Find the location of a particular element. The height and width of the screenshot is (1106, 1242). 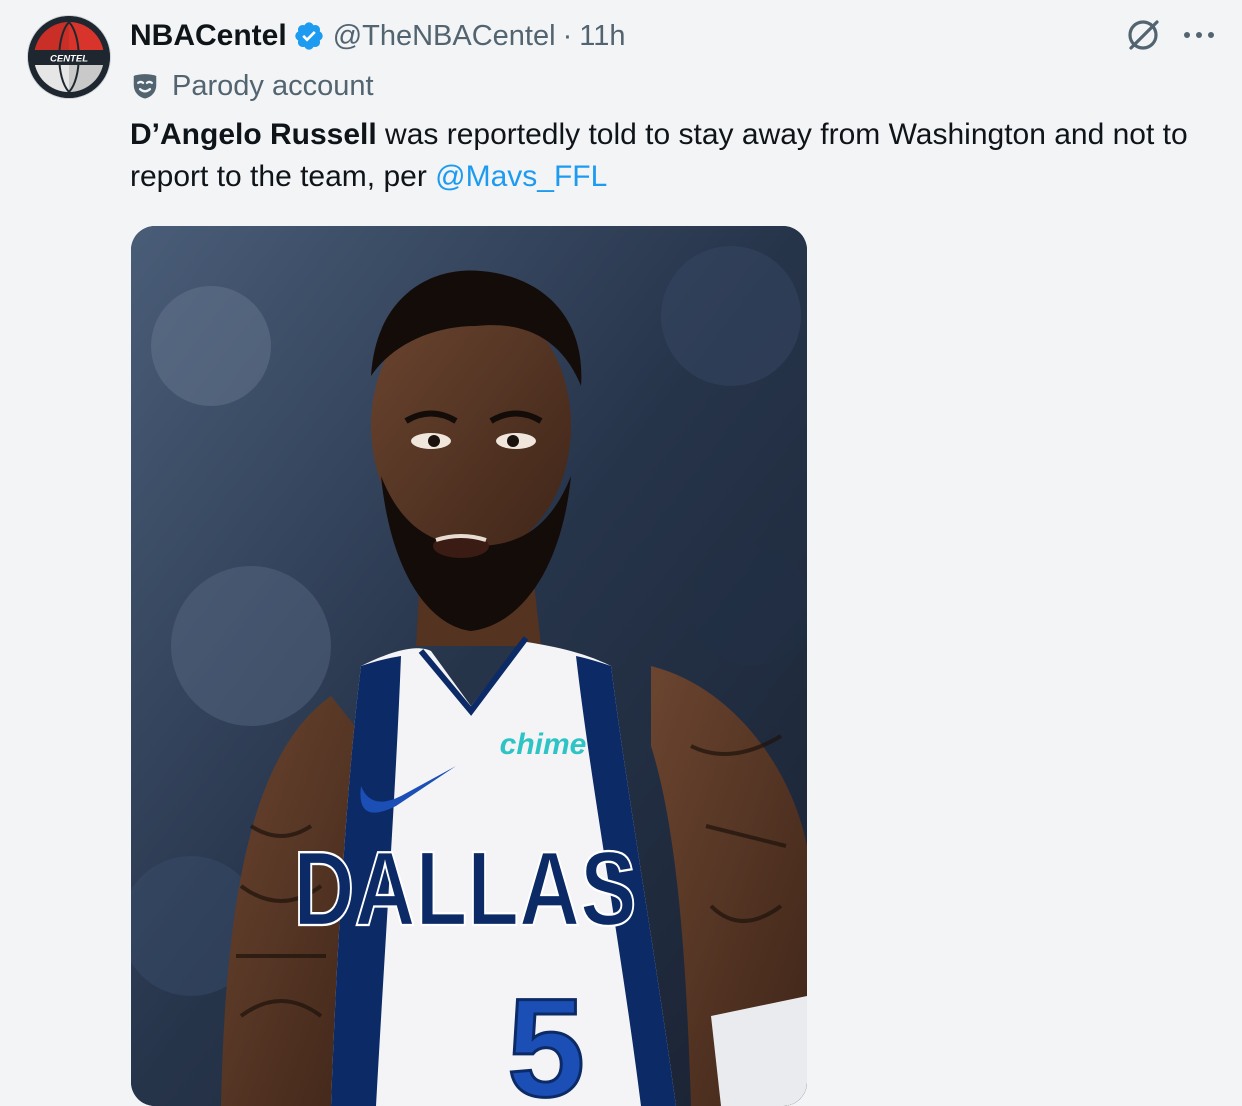

avatar-logo: CENTEL is located at coordinates (69, 57).